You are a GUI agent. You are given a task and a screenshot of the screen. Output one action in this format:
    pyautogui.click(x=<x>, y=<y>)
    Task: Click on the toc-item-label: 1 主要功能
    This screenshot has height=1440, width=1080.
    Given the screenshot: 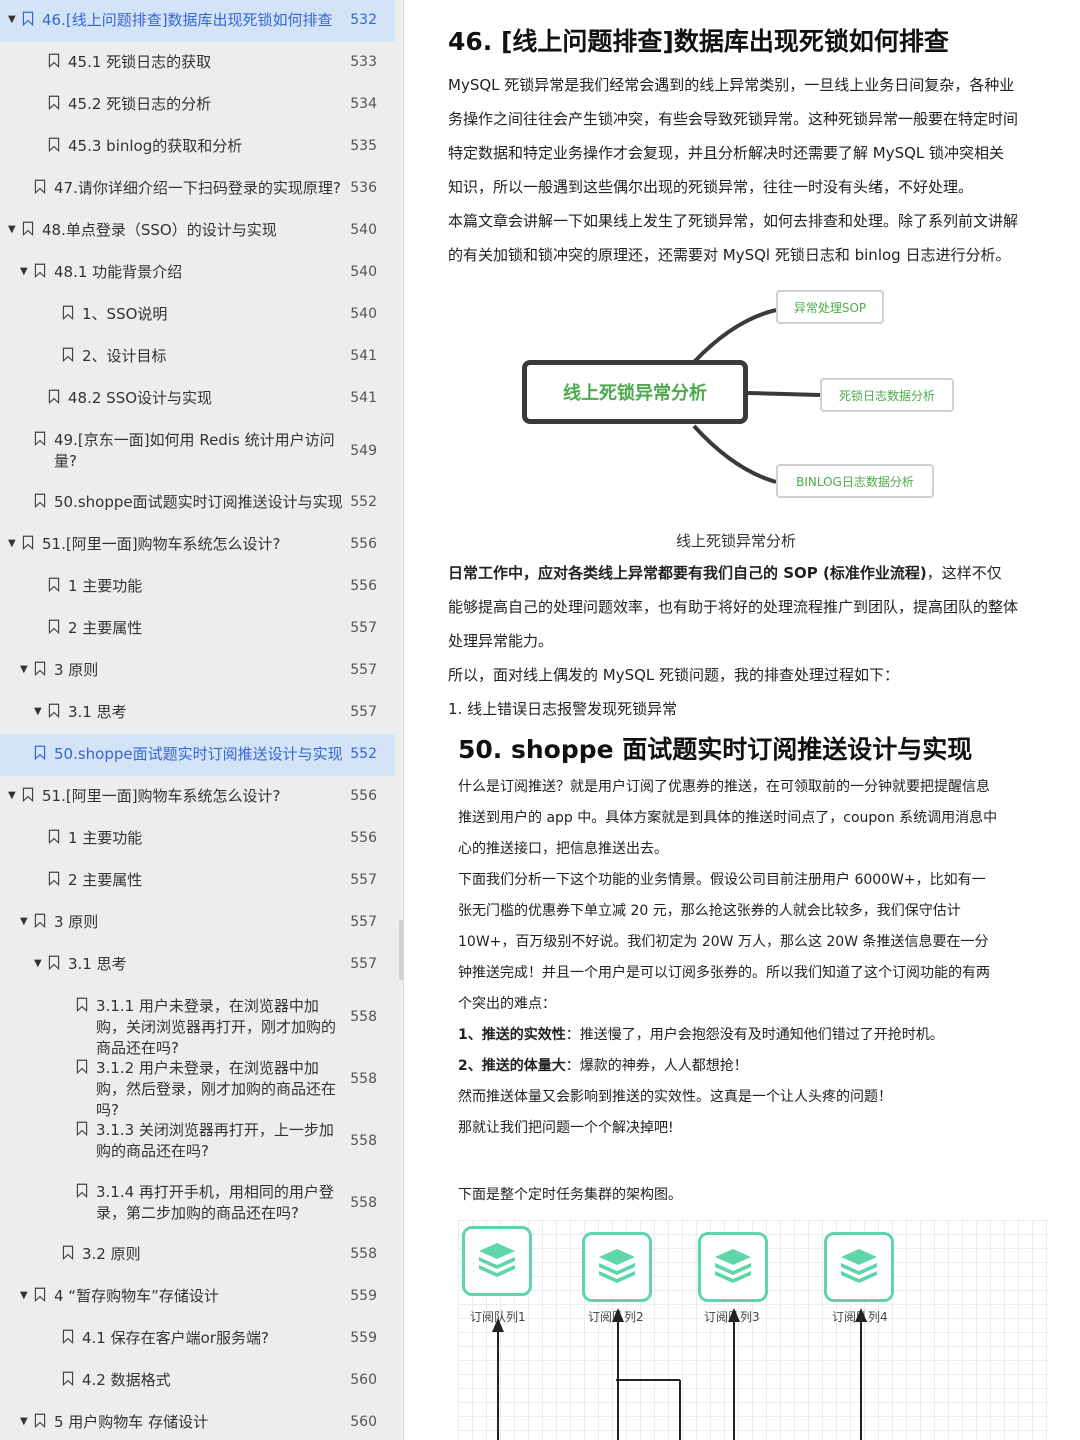 What is the action you would take?
    pyautogui.click(x=105, y=586)
    